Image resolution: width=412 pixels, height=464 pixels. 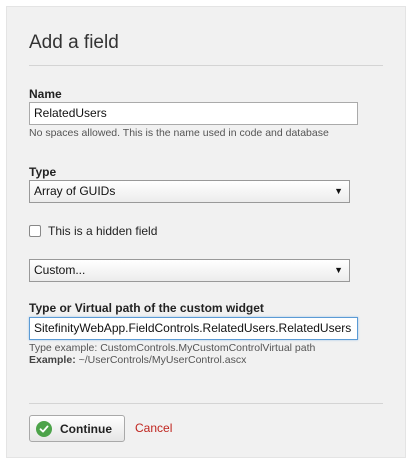 What do you see at coordinates (161, 360) in the screenshot?
I see `example-value: ~/UserControls/MyUserControl.ascx` at bounding box center [161, 360].